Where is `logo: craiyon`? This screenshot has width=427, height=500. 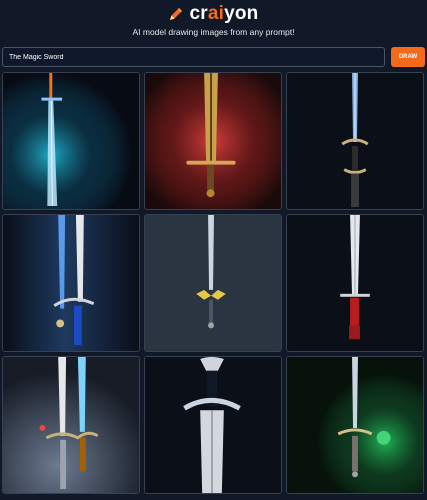
logo: craiyon is located at coordinates (213, 14).